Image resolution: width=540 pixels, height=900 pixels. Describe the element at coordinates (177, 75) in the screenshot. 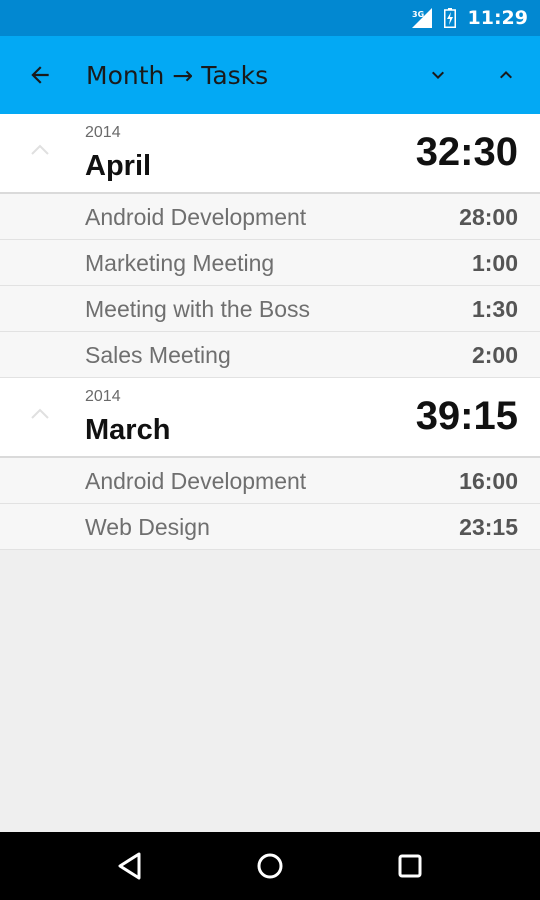

I see `page-title: Month → Tasks` at that location.